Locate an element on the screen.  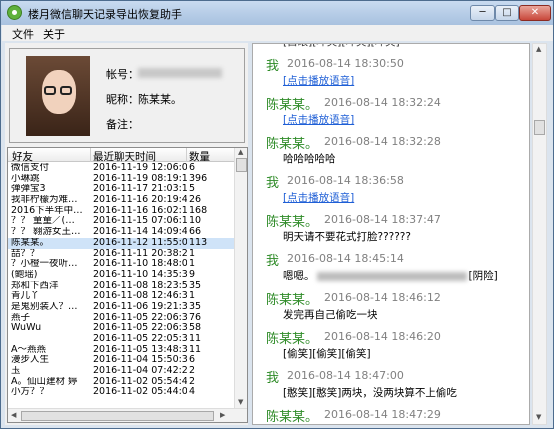
scroll-right-arrow-icon: ▶ is located at coordinates (222, 415).